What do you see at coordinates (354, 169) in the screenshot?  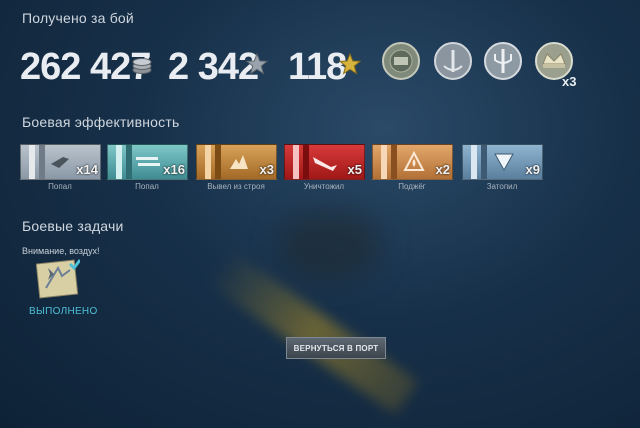 I see `ribbon-count: x5` at bounding box center [354, 169].